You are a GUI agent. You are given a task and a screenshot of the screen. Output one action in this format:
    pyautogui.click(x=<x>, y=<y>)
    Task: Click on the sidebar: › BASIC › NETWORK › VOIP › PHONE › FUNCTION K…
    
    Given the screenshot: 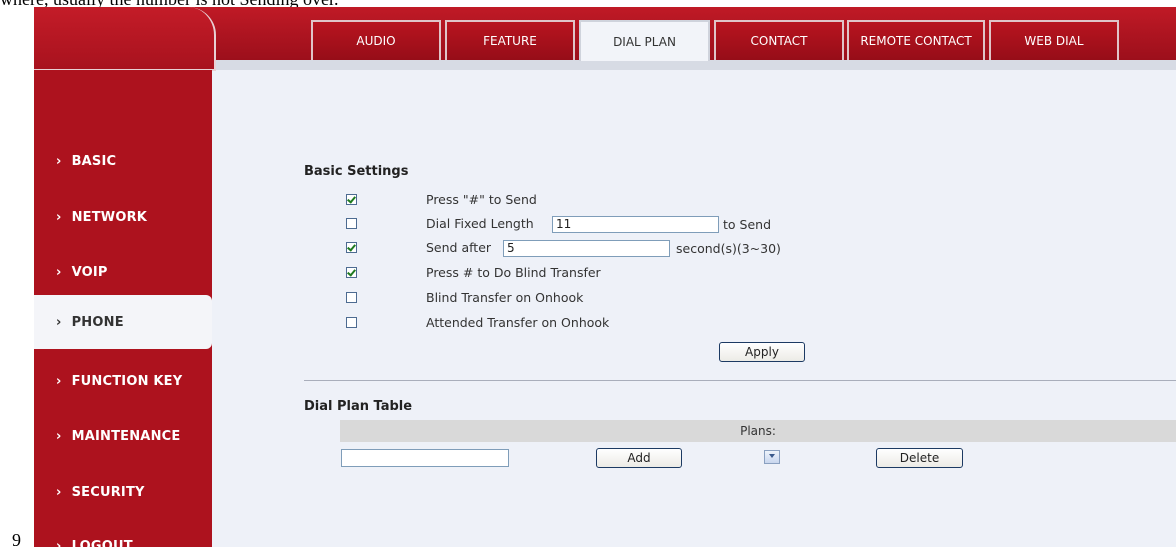 What is the action you would take?
    pyautogui.click(x=123, y=308)
    